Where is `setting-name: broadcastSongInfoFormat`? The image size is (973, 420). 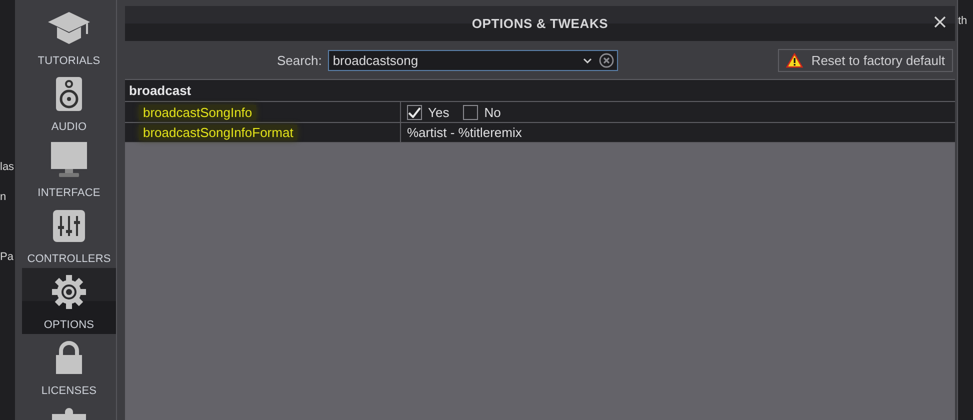
setting-name: broadcastSongInfoFormat is located at coordinates (218, 132).